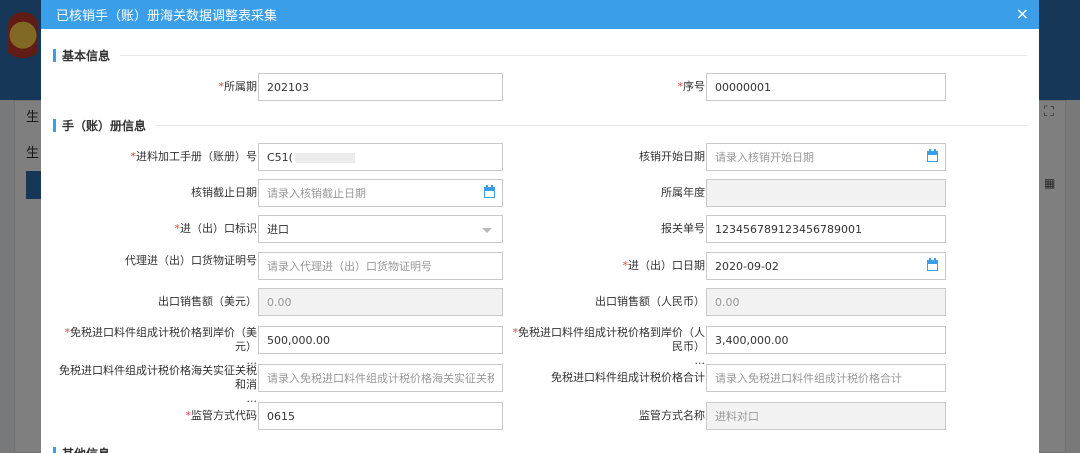 Image resolution: width=1080 pixels, height=453 pixels. Describe the element at coordinates (826, 340) in the screenshot. I see `cif-rmb-input: 3,400,000.00` at that location.